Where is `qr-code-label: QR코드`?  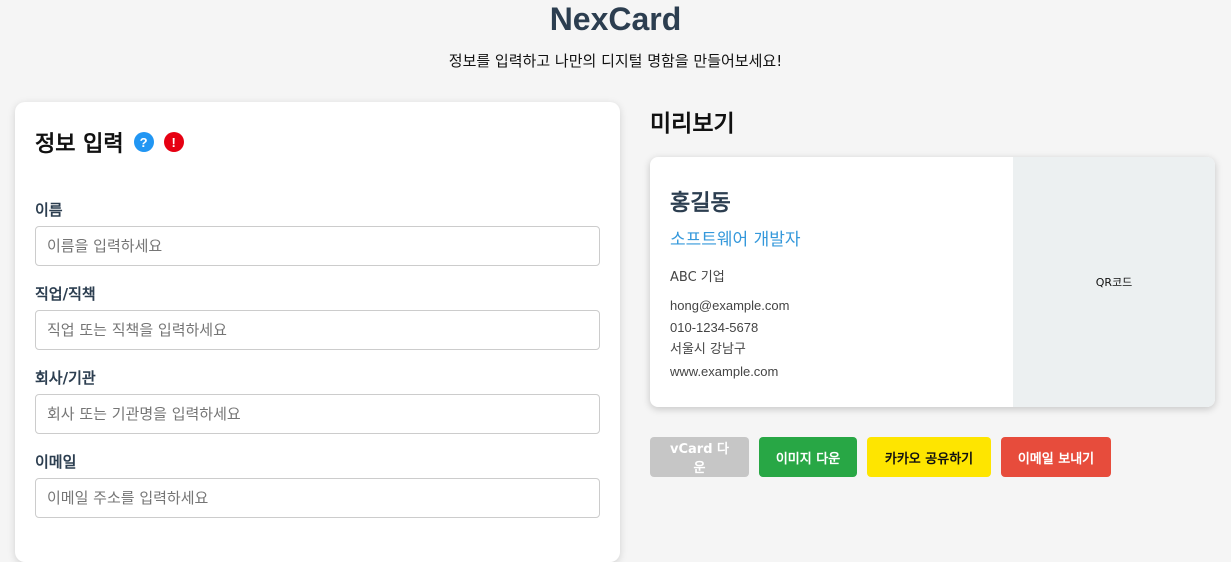 qr-code-label: QR코드 is located at coordinates (1114, 282).